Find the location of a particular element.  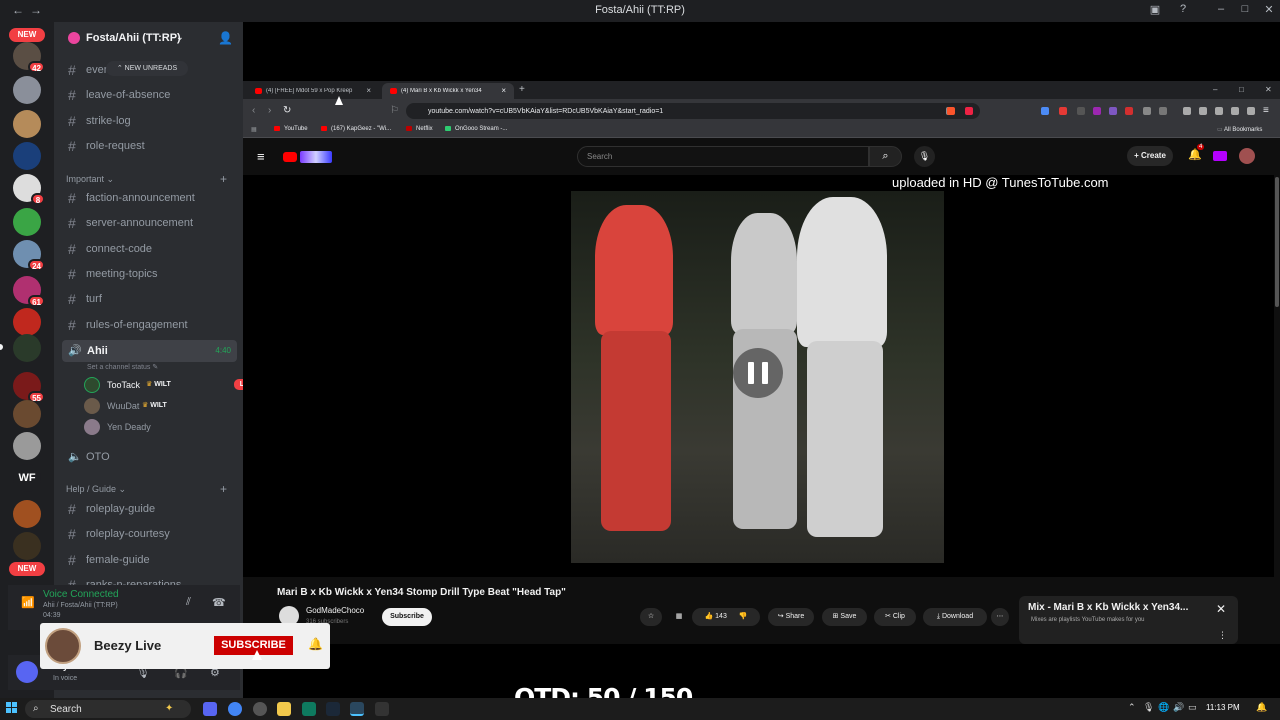

new-tab-icon: + is located at coordinates (522, 89).